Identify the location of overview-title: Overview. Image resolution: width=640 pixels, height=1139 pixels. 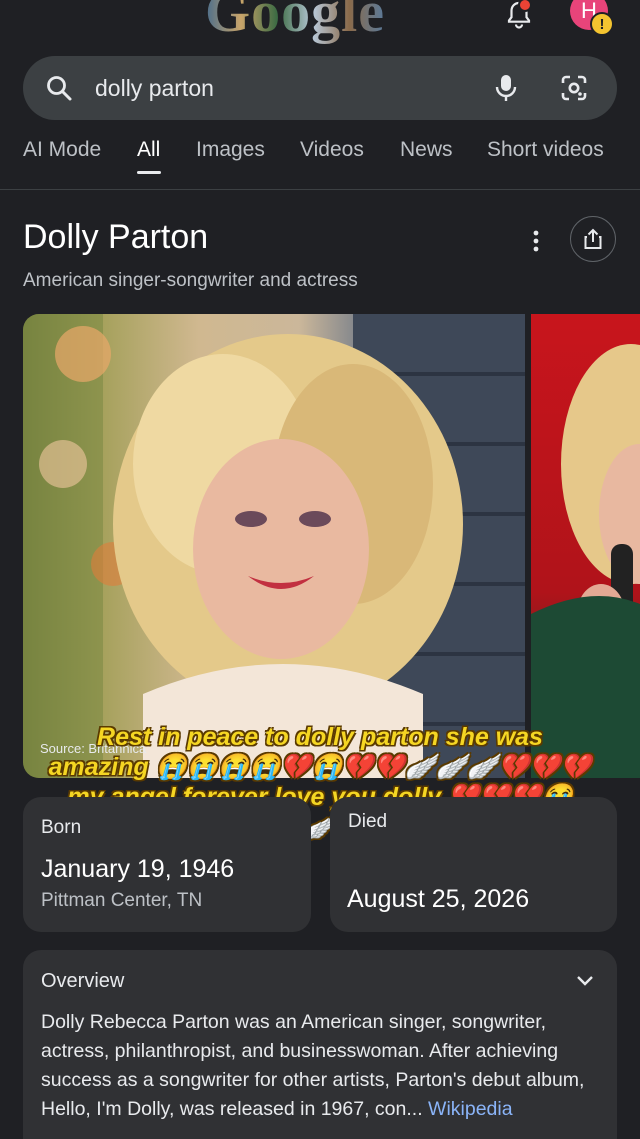
(83, 981).